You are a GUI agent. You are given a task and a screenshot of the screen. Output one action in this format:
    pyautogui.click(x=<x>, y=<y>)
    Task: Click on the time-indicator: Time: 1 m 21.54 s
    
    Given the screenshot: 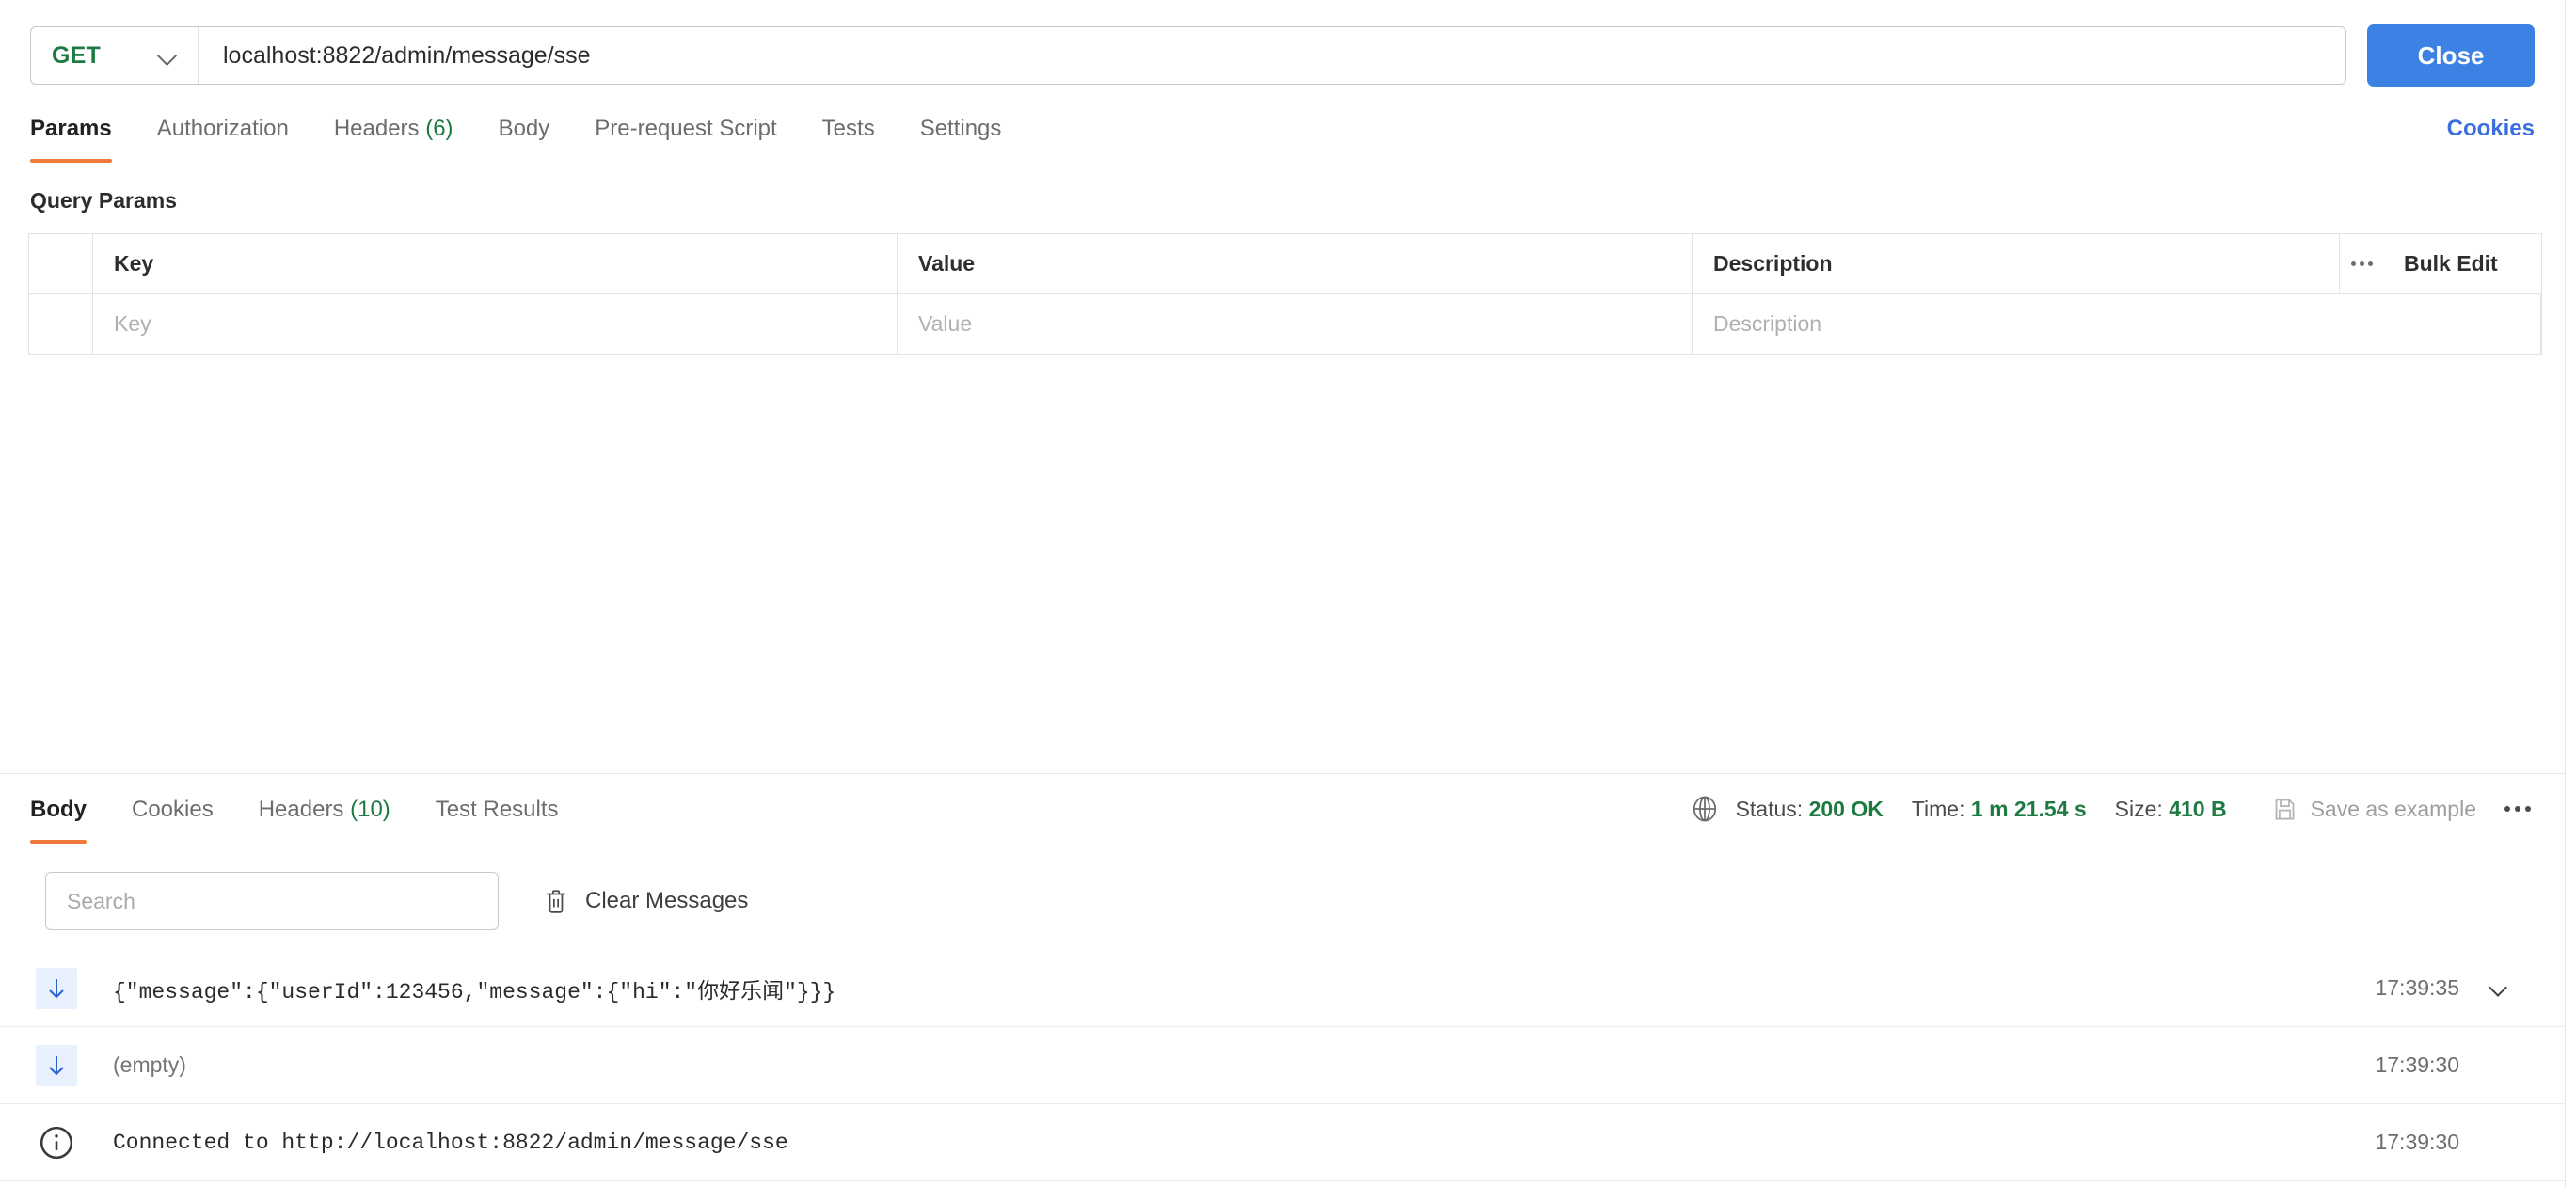 What is the action you would take?
    pyautogui.click(x=1999, y=809)
    